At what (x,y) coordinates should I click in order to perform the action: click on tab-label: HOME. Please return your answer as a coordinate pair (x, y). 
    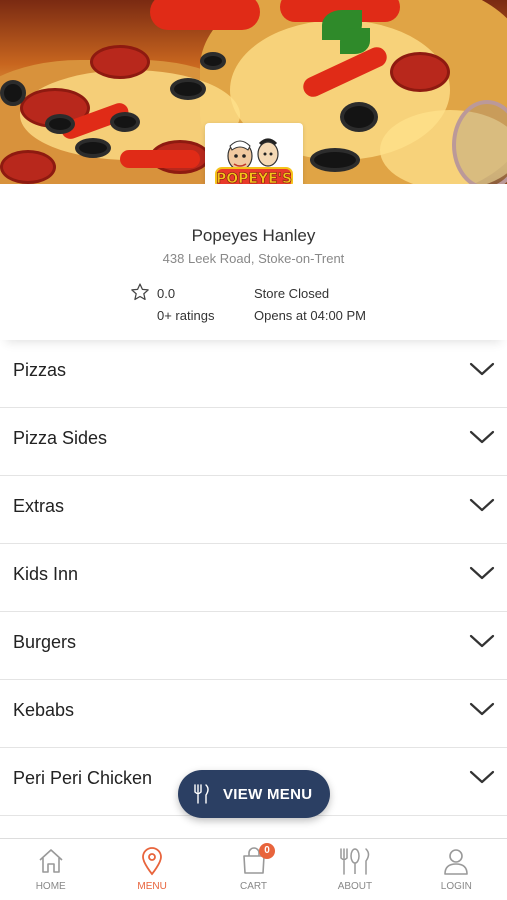
    Looking at the image, I should click on (50, 886).